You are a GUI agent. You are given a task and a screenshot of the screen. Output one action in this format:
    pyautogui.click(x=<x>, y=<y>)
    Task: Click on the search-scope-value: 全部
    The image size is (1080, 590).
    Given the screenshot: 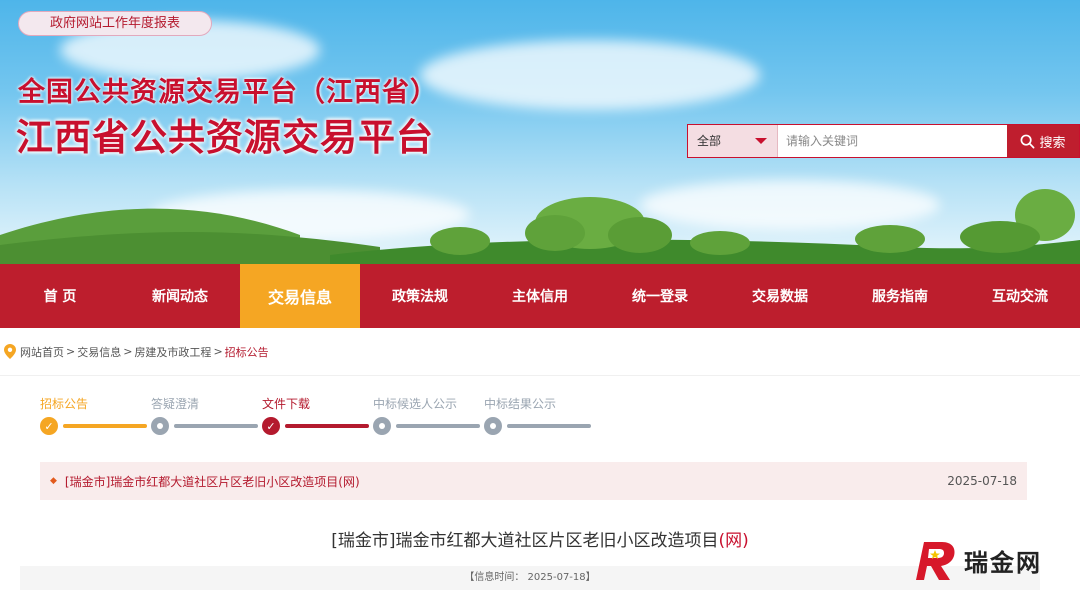 What is the action you would take?
    pyautogui.click(x=709, y=141)
    